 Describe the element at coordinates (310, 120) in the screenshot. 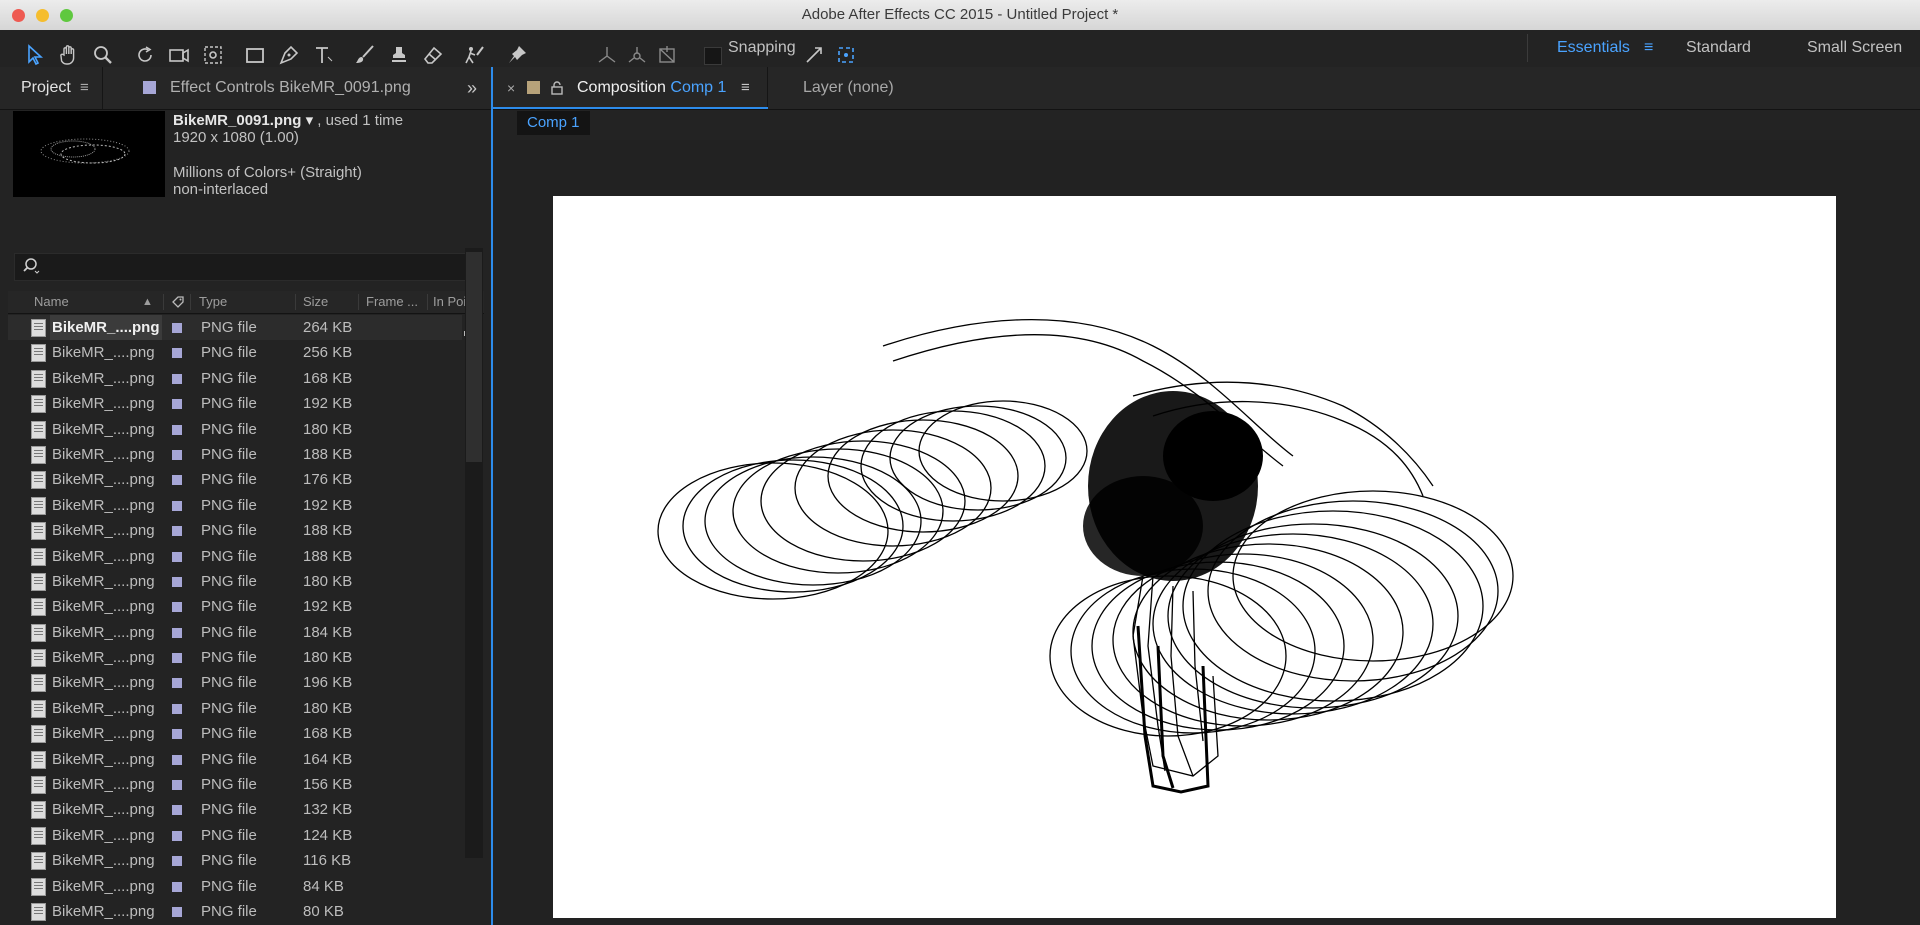

I see `footage-dropdown-icon: ▾` at that location.